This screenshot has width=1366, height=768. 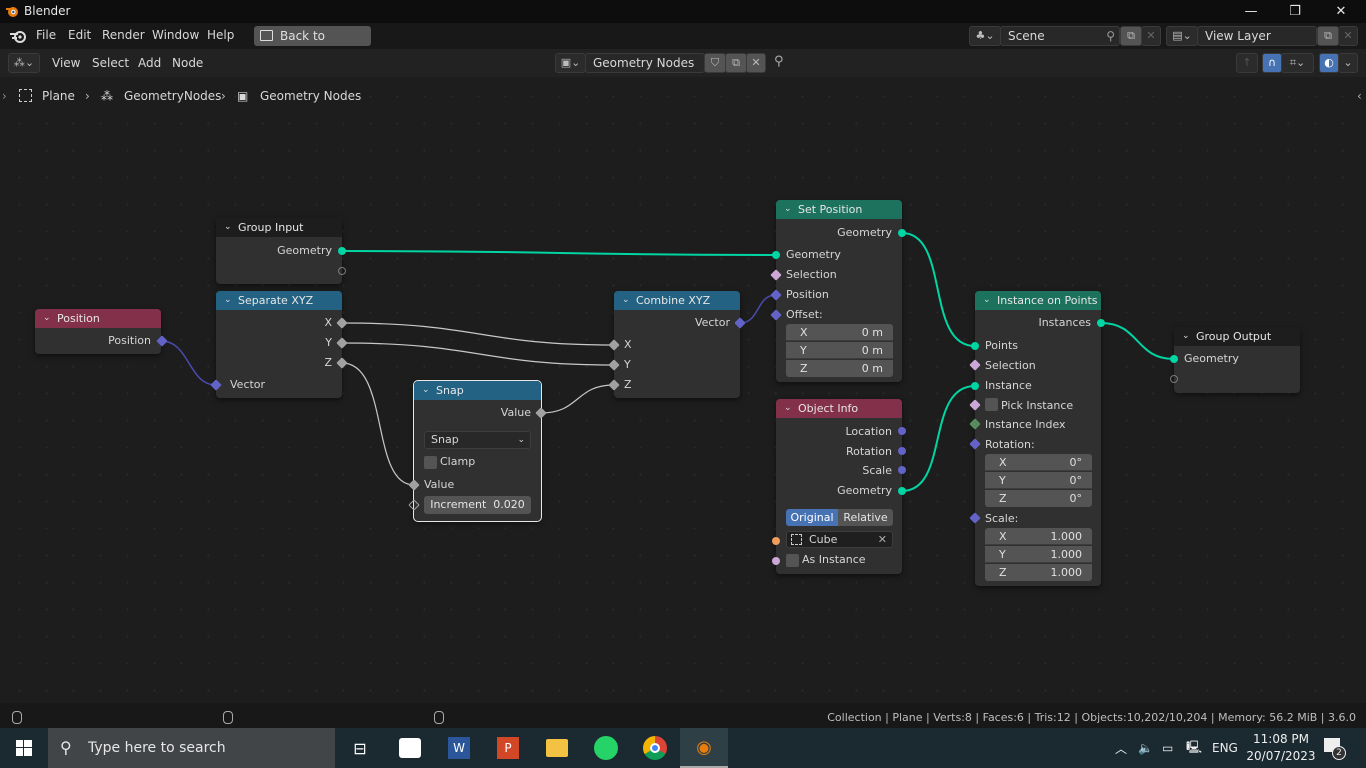 What do you see at coordinates (1038, 480) in the screenshot?
I see `rotation-y-field: Y 0°` at bounding box center [1038, 480].